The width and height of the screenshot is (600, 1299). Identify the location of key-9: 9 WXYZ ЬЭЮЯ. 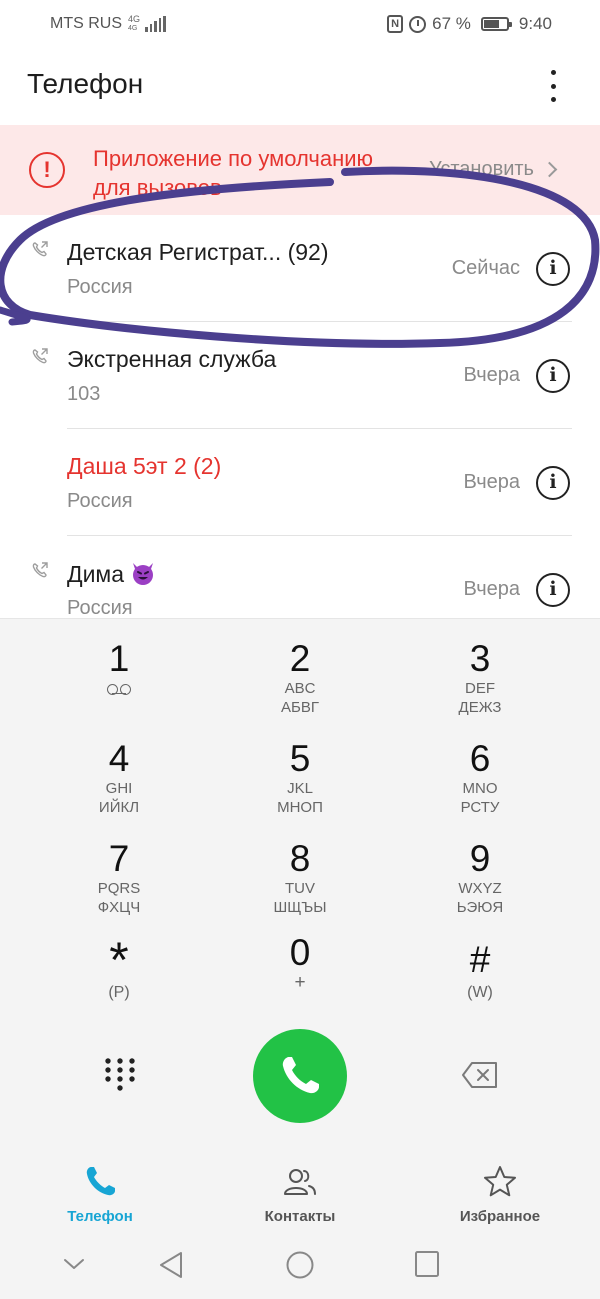
(480, 884).